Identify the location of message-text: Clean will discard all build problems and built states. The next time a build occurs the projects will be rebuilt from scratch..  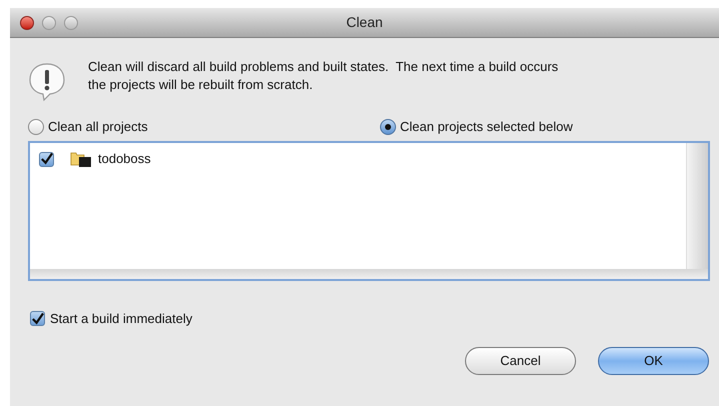
(323, 76).